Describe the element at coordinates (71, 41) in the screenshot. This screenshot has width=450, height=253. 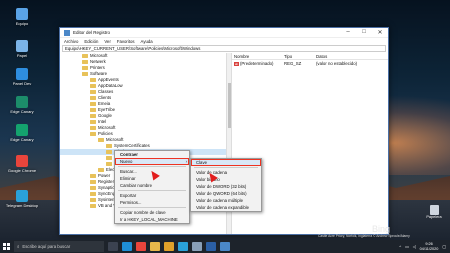
I see `menu-item: Archivo` at that location.